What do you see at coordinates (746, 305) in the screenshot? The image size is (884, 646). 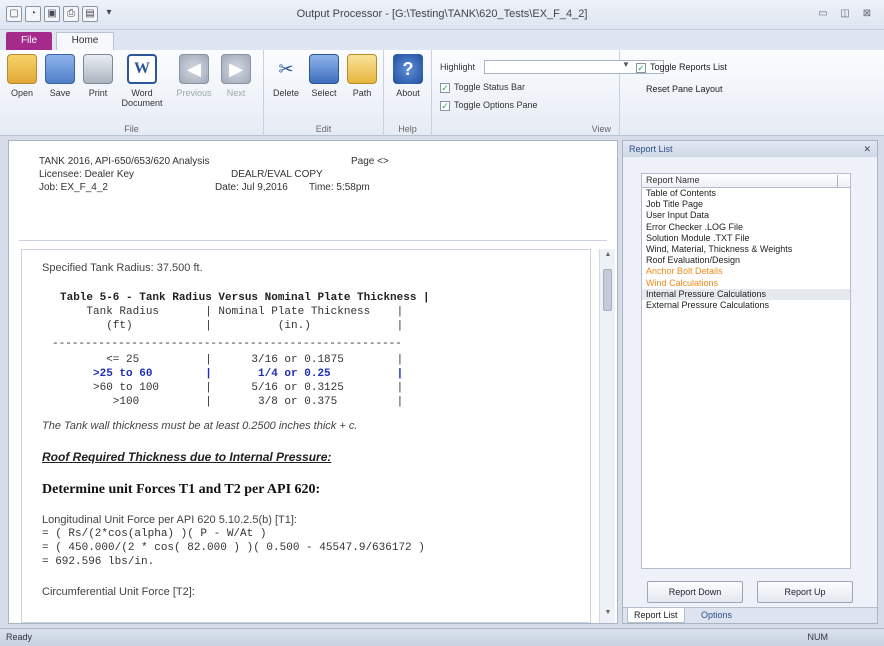 I see `report-list-item: External Pressure Calculations` at bounding box center [746, 305].